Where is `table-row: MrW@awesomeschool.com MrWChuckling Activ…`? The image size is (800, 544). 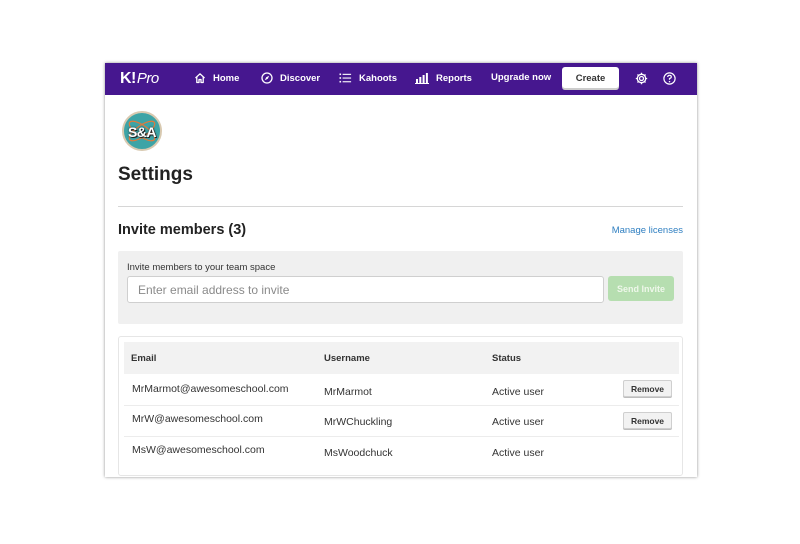
table-row: MrW@awesomeschool.com MrWChuckling Activ… is located at coordinates (401, 421).